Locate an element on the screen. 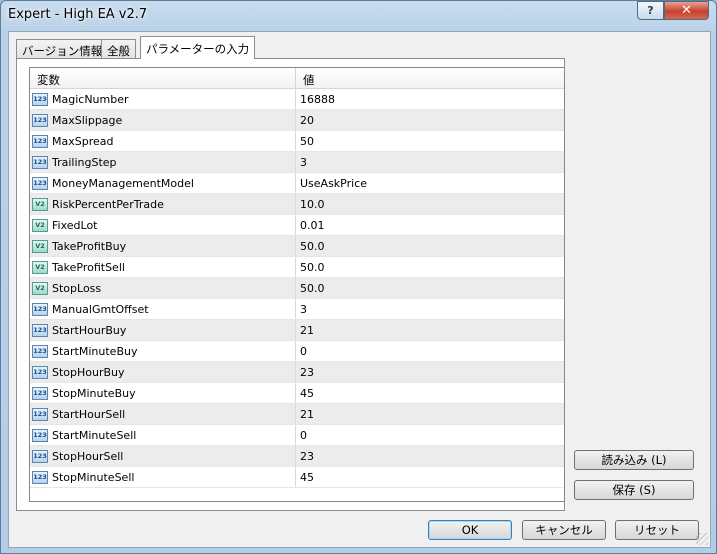  table-row: 123 StartHourSell 21 is located at coordinates (297, 414).